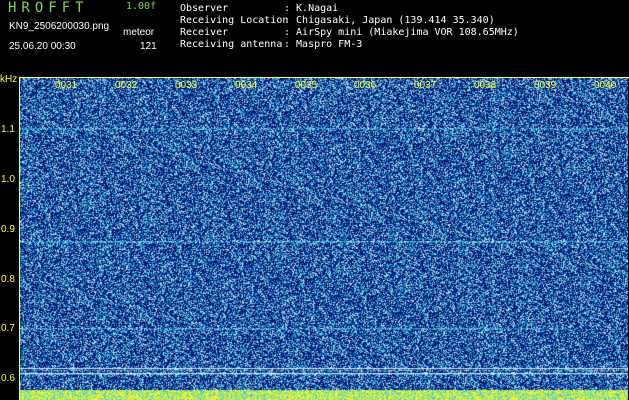 This screenshot has width=629, height=400. Describe the element at coordinates (19, 239) in the screenshot. I see `y-axis-line` at that location.